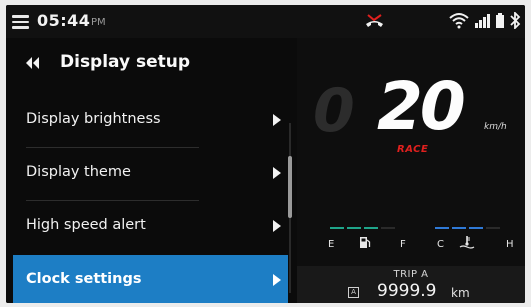 This screenshot has height=307, width=531. Describe the element at coordinates (334, 111) in the screenshot. I see `speed-ghost-digit: 0` at that location.